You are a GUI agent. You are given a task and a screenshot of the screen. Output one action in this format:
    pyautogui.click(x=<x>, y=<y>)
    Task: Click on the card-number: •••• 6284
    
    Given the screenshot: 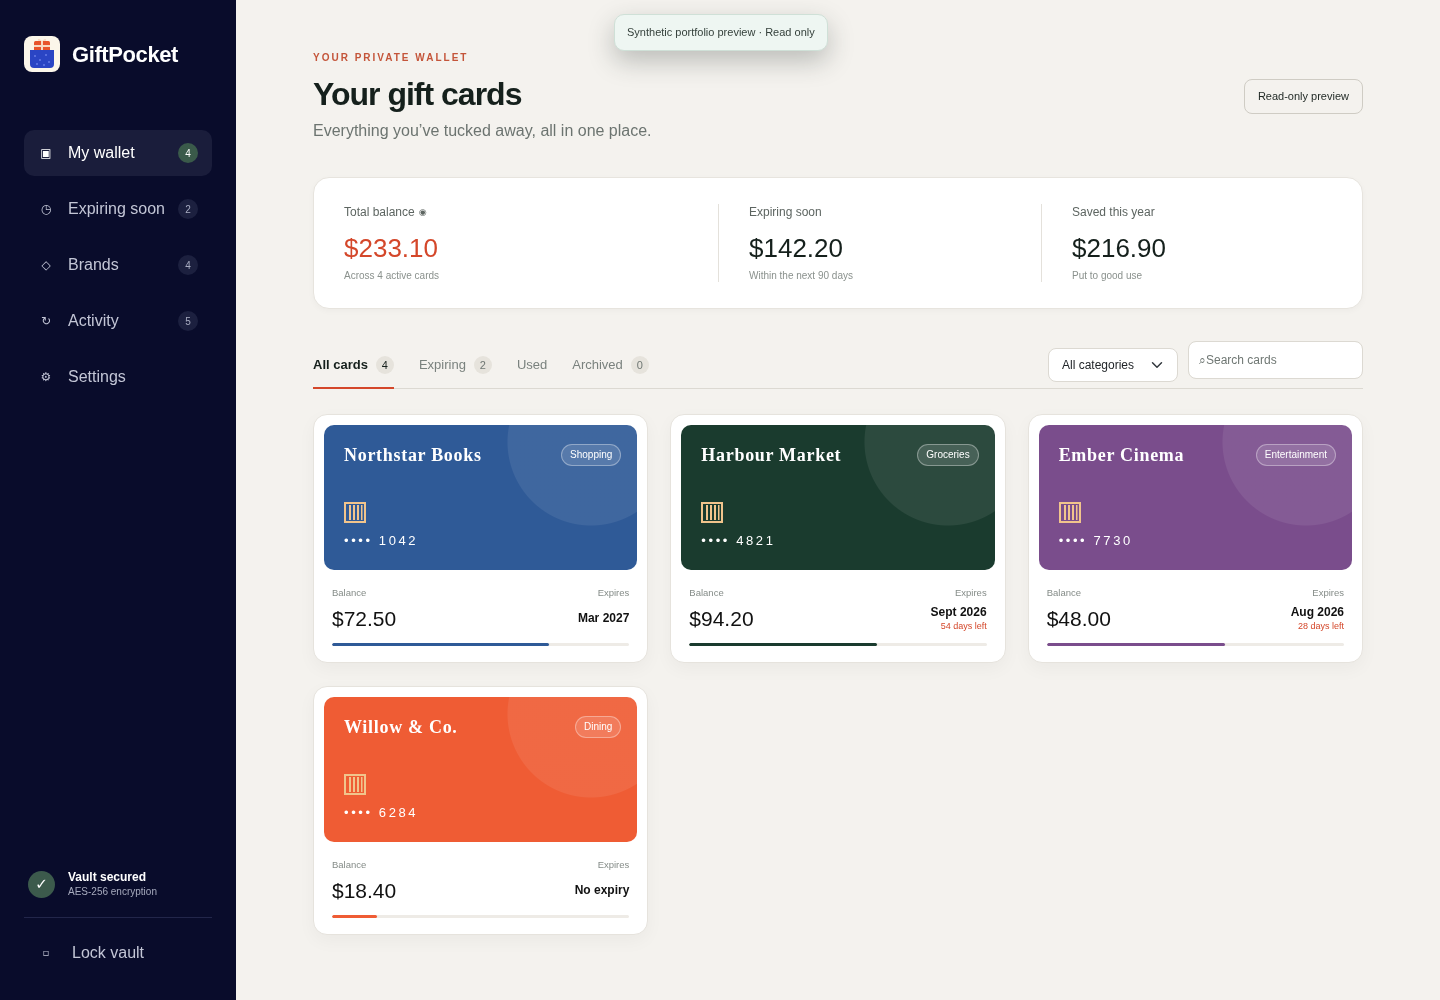 What is the action you would take?
    pyautogui.click(x=382, y=813)
    